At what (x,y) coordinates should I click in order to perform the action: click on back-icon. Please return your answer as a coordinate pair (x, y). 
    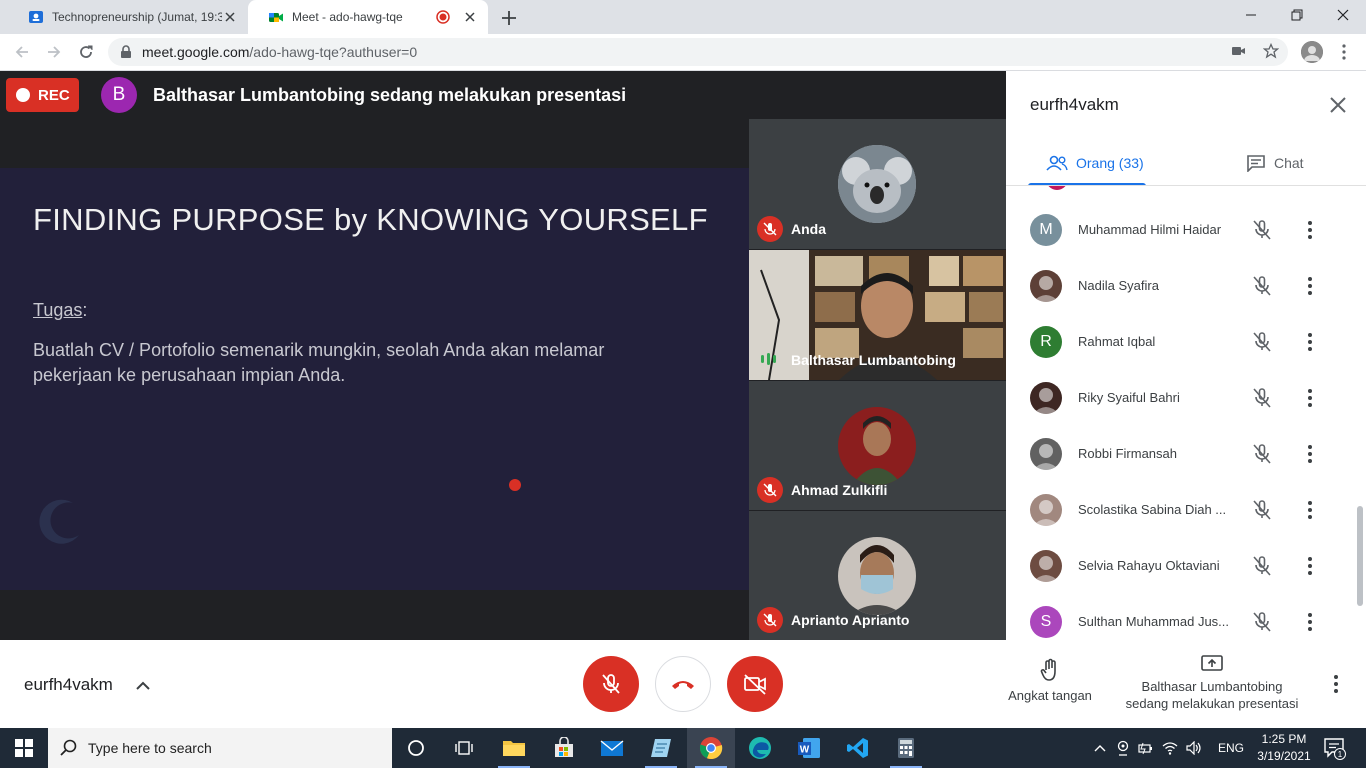
    Looking at the image, I should click on (22, 52).